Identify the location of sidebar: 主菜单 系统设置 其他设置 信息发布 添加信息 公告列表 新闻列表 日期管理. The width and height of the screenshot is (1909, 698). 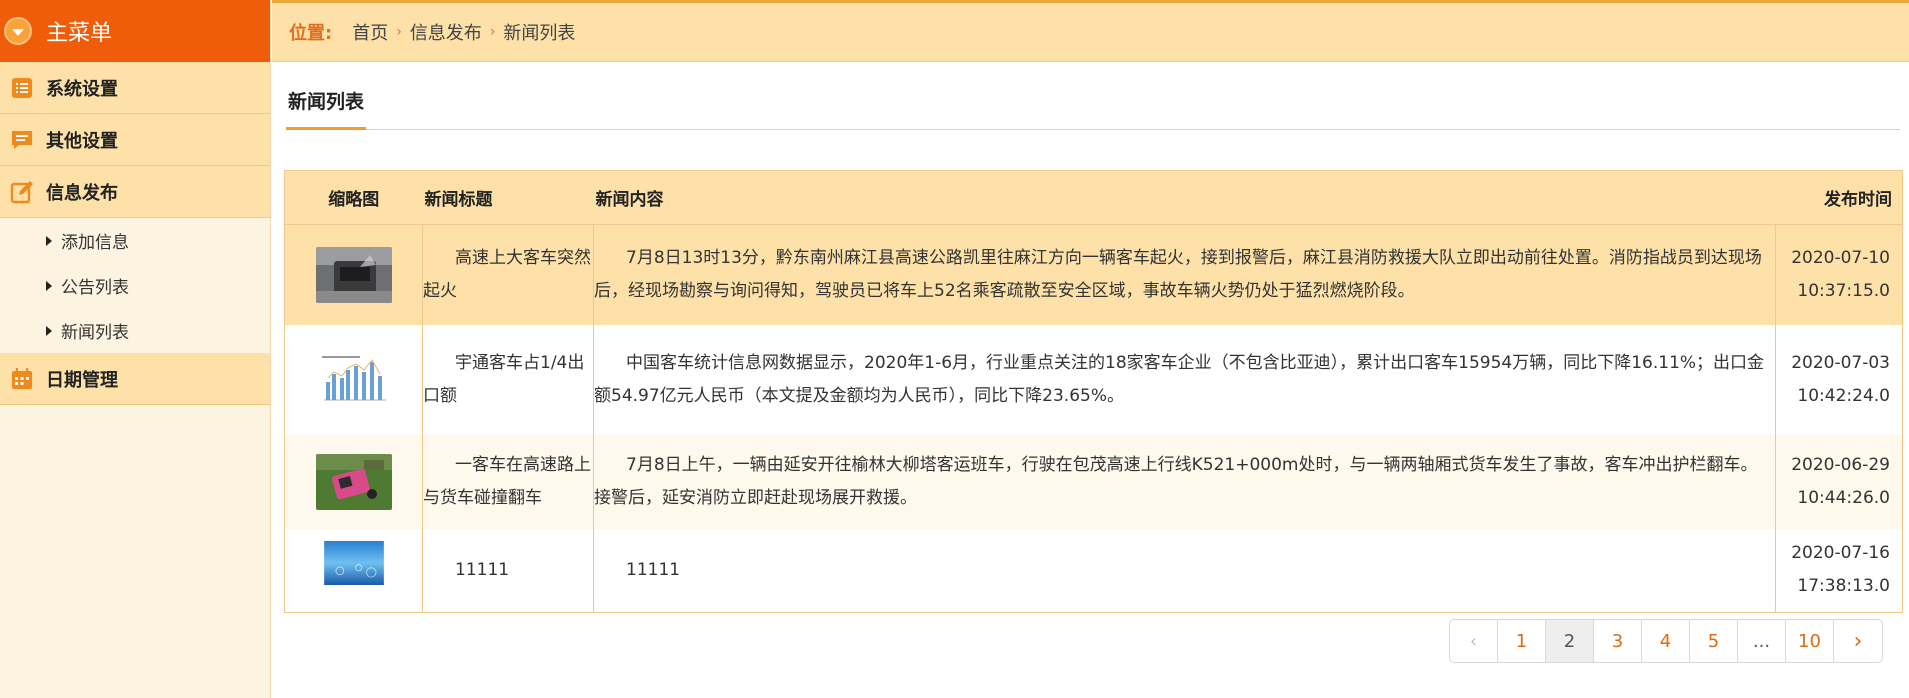
(135, 349).